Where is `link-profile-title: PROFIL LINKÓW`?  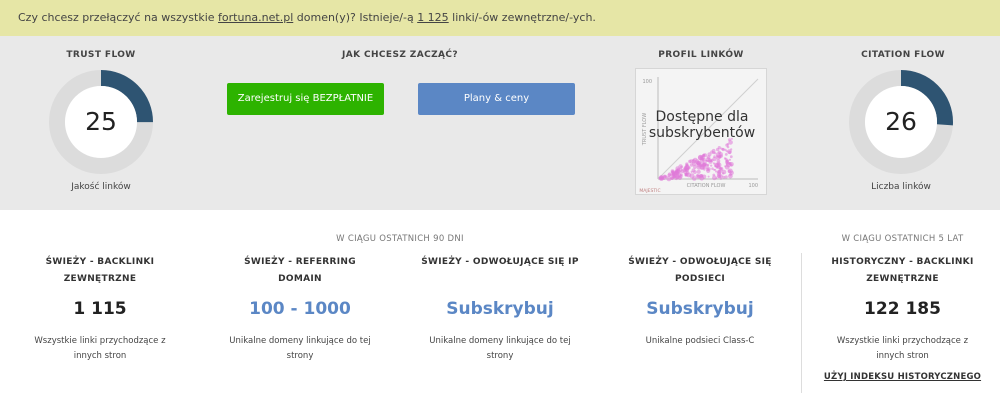
link-profile-title: PROFIL LINKÓW is located at coordinates (701, 55).